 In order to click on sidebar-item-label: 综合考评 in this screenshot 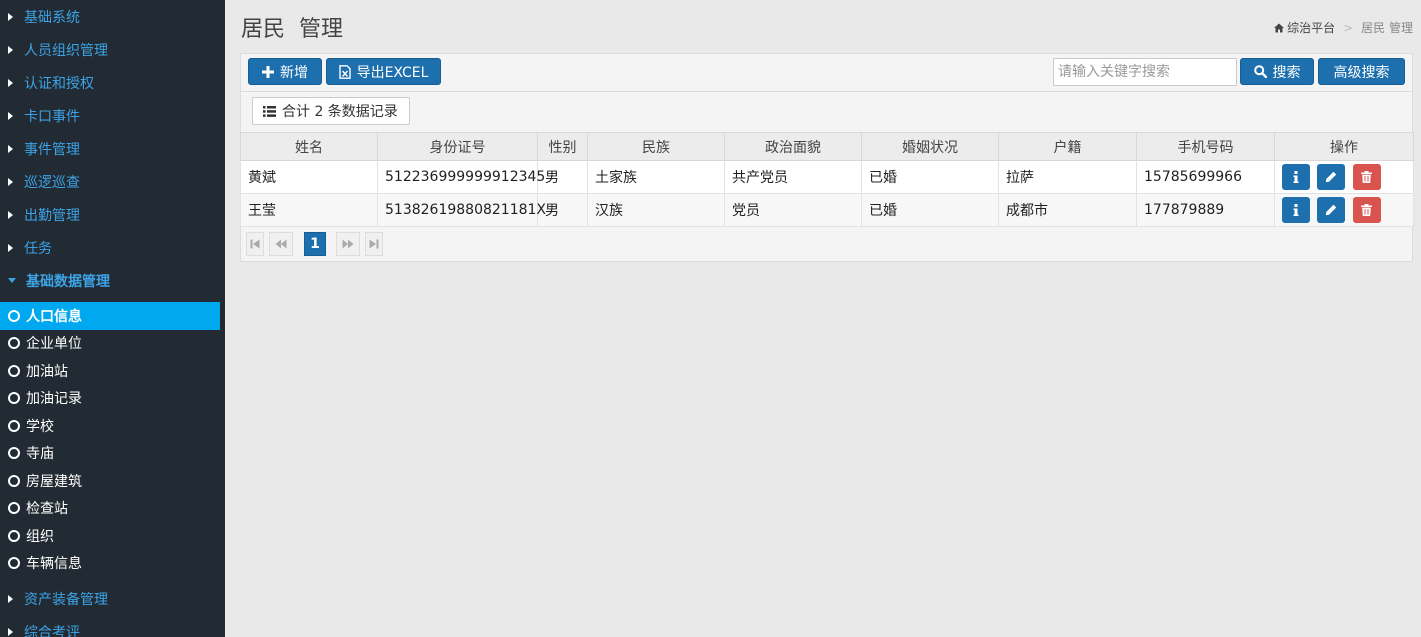, I will do `click(52, 630)`.